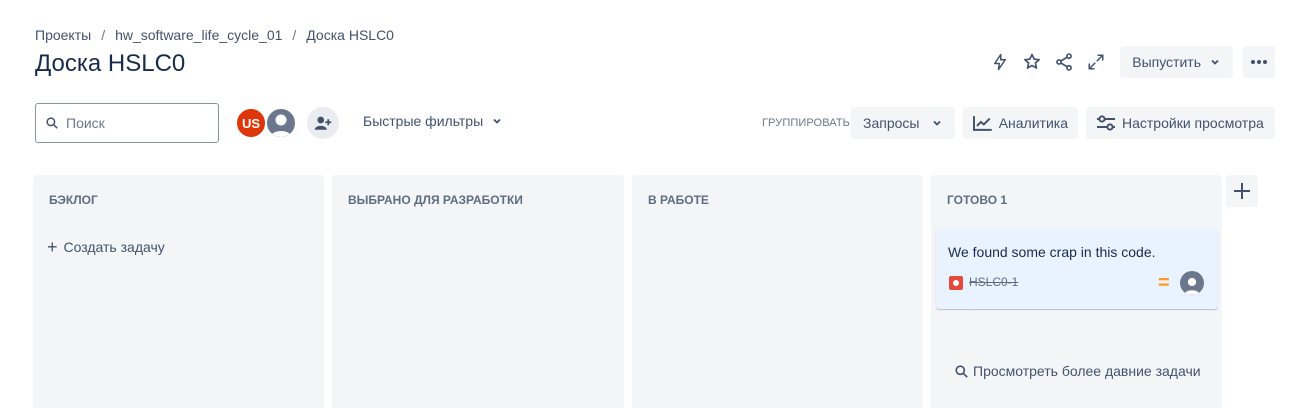 This screenshot has width=1289, height=408. I want to click on page-title: Доска HSLC0, so click(110, 63).